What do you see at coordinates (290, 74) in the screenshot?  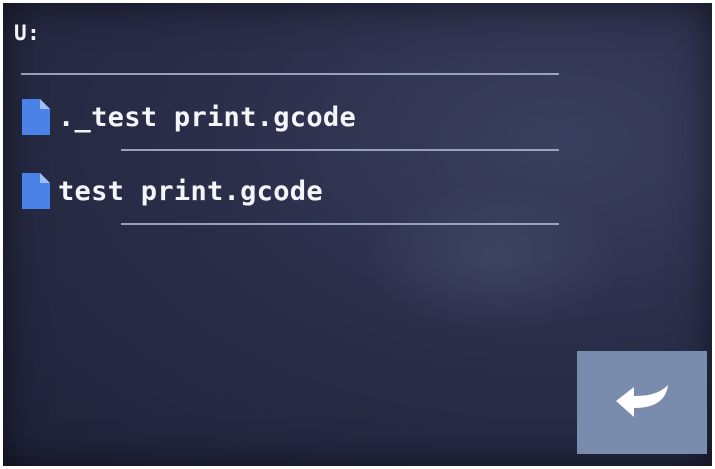 I see `header-divider` at bounding box center [290, 74].